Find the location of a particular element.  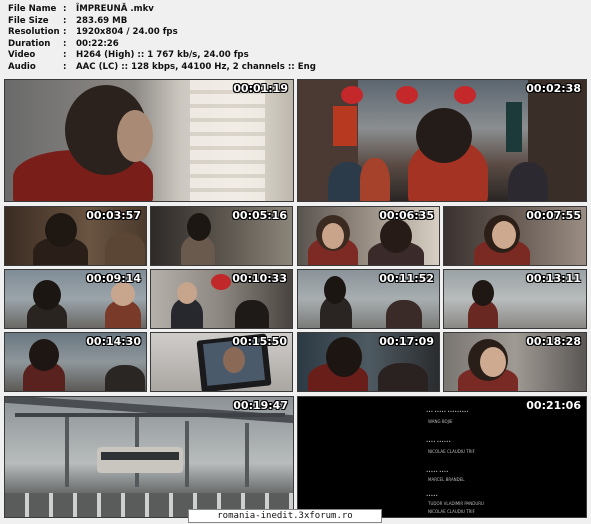

credit-role: ••••• is located at coordinates (432, 495).